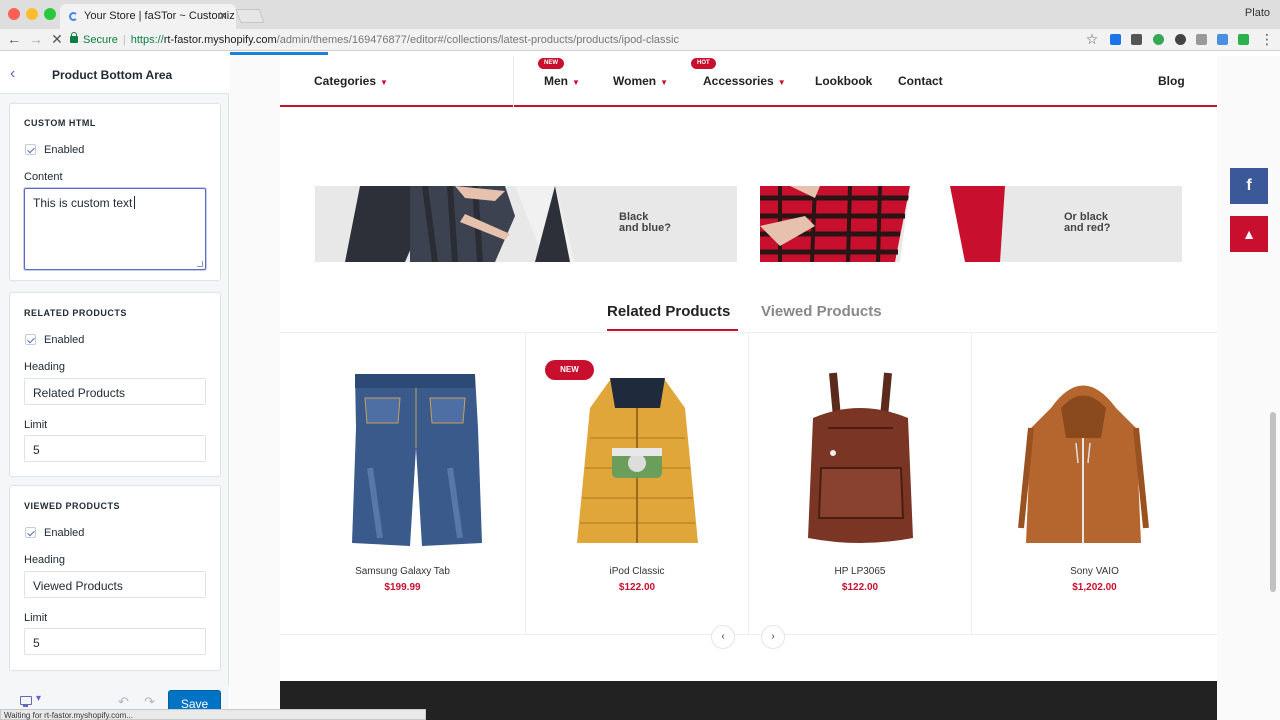  Describe the element at coordinates (738, 81) in the screenshot. I see `menu-label-accessories: Accessories` at that location.